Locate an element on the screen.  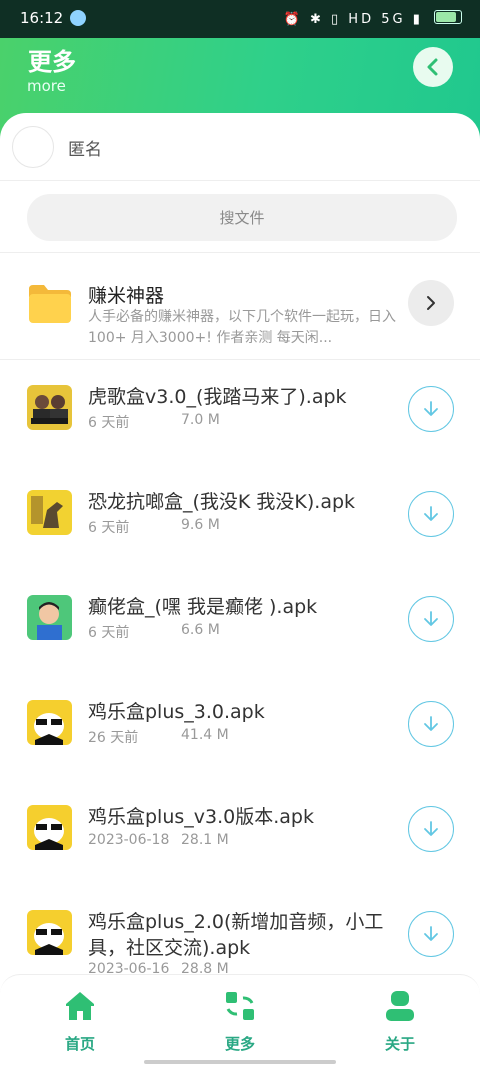
nav-label: 首页 is located at coordinates (79, 1044).